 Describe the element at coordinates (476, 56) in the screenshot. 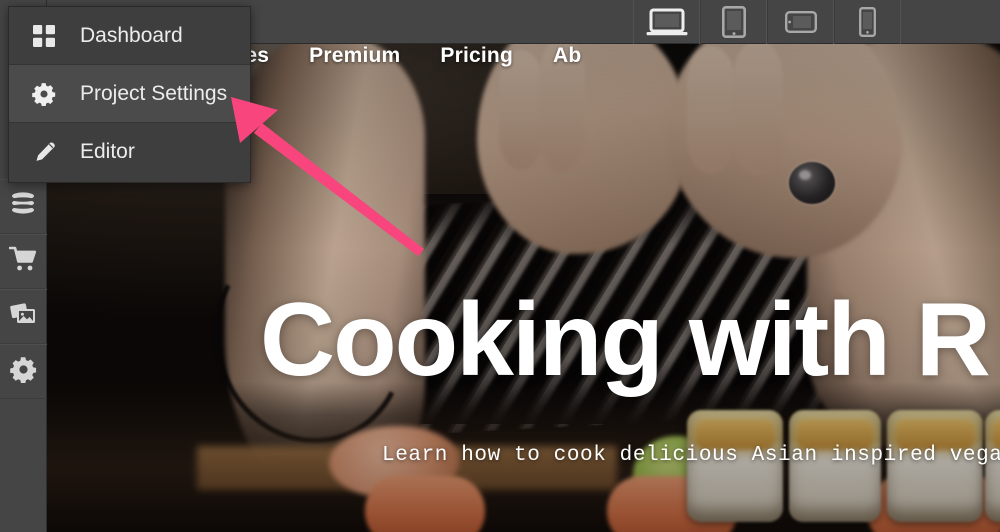

I see `nav-link-pricing: Pricing` at that location.